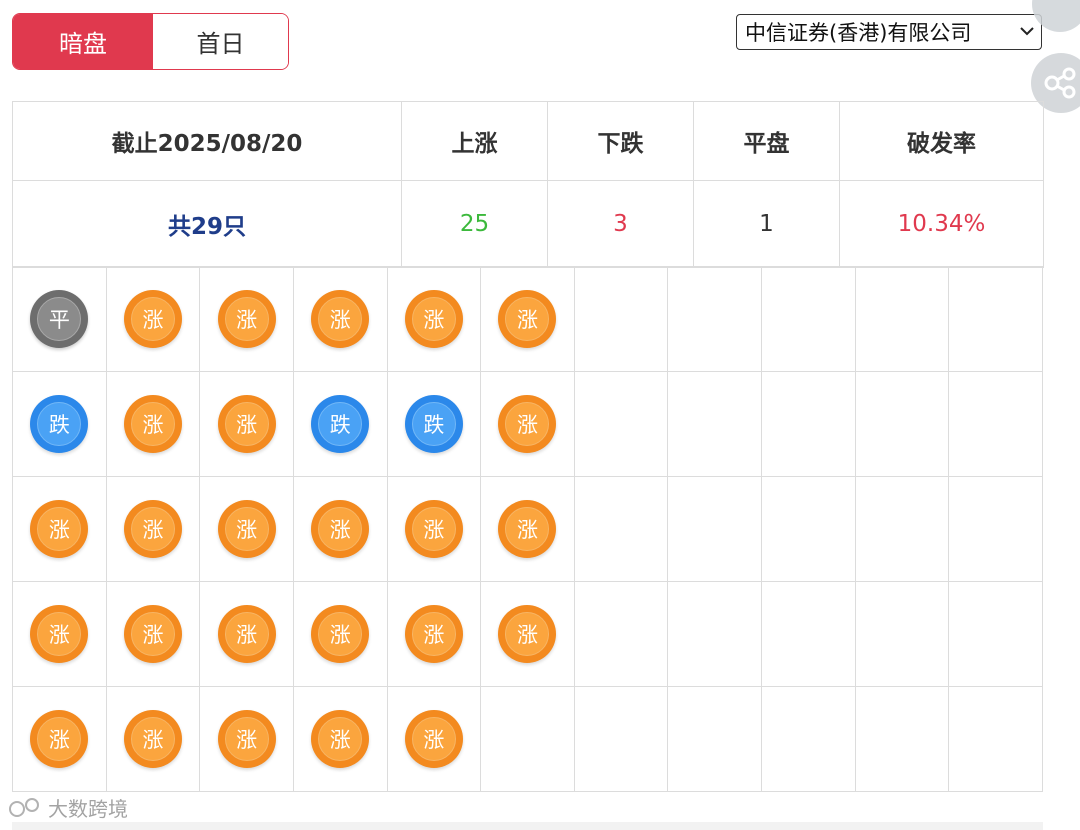 The height and width of the screenshot is (830, 1080). I want to click on break-rate-value: 10.34%, so click(941, 224).